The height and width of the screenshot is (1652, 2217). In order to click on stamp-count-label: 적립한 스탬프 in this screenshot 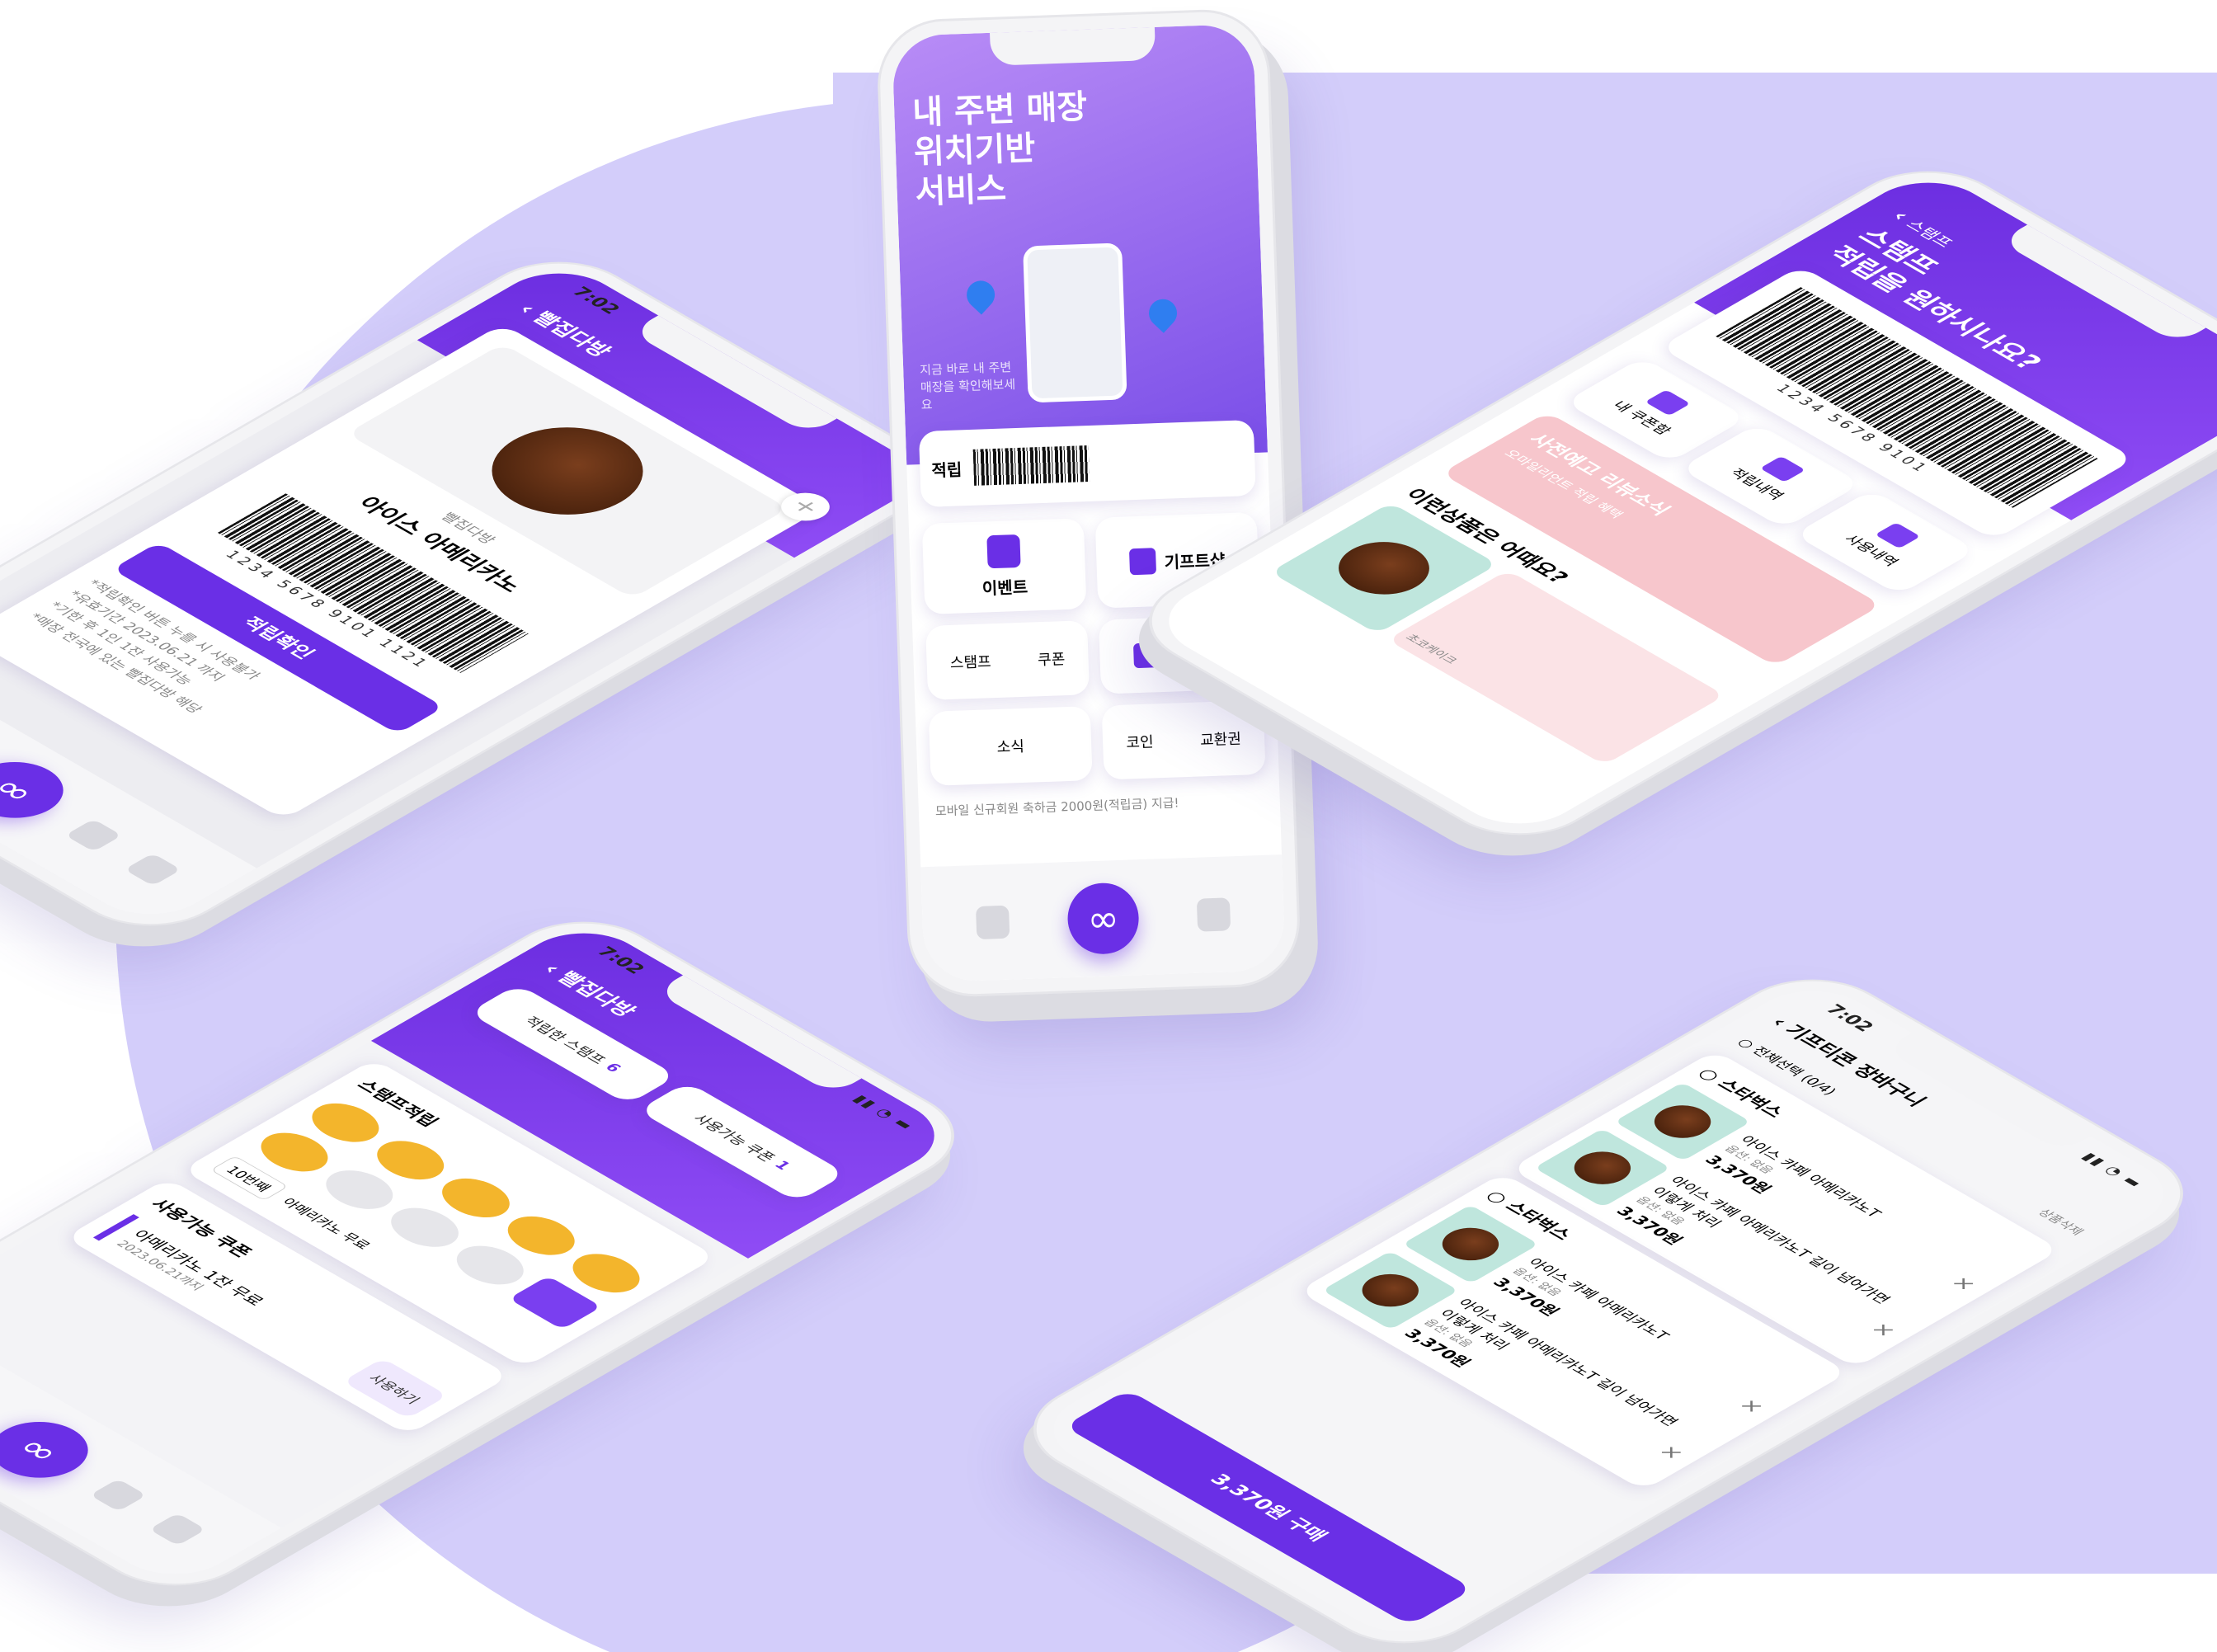, I will do `click(564, 1040)`.